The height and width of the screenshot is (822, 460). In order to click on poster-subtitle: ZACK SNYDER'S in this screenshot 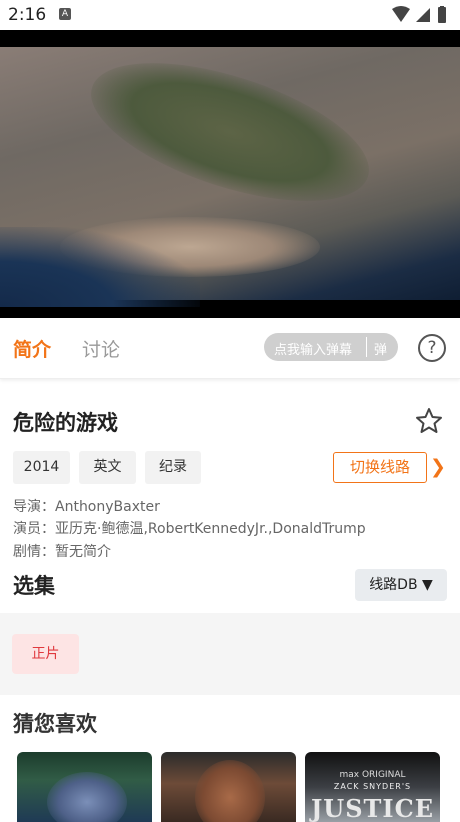, I will do `click(372, 786)`.